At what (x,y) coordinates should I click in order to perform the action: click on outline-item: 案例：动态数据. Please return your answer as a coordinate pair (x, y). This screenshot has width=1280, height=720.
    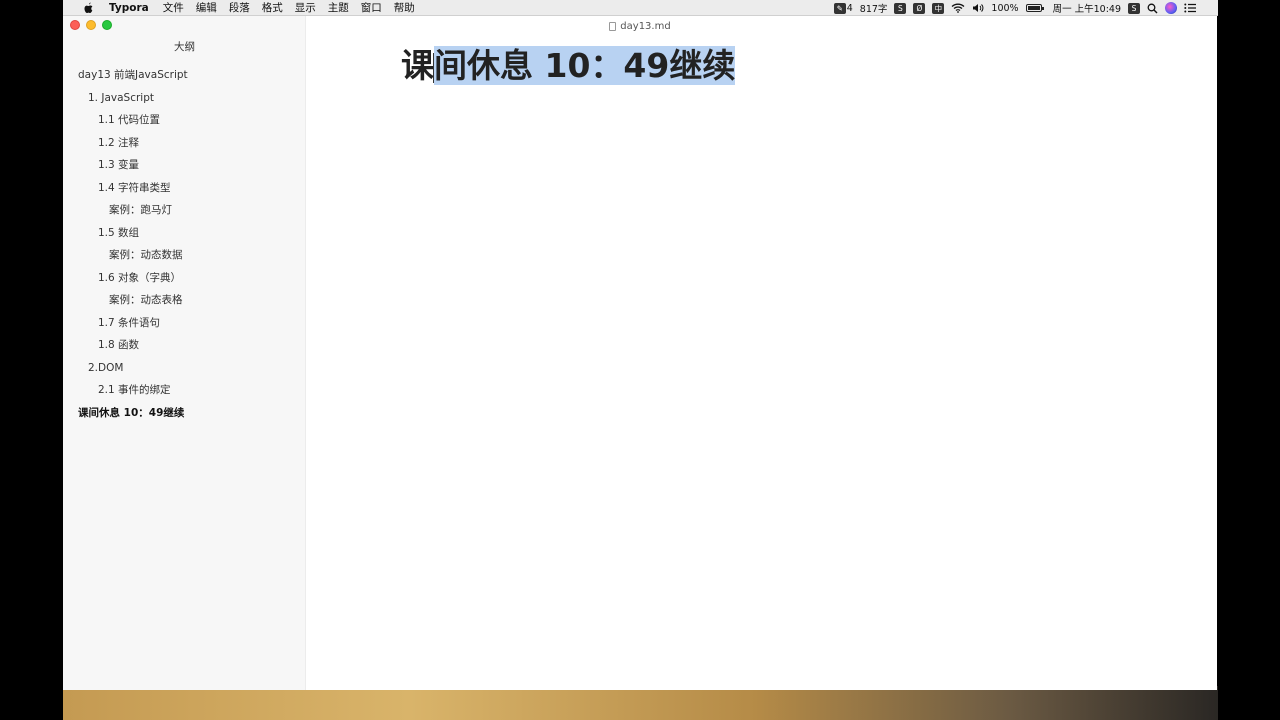
    Looking at the image, I should click on (184, 255).